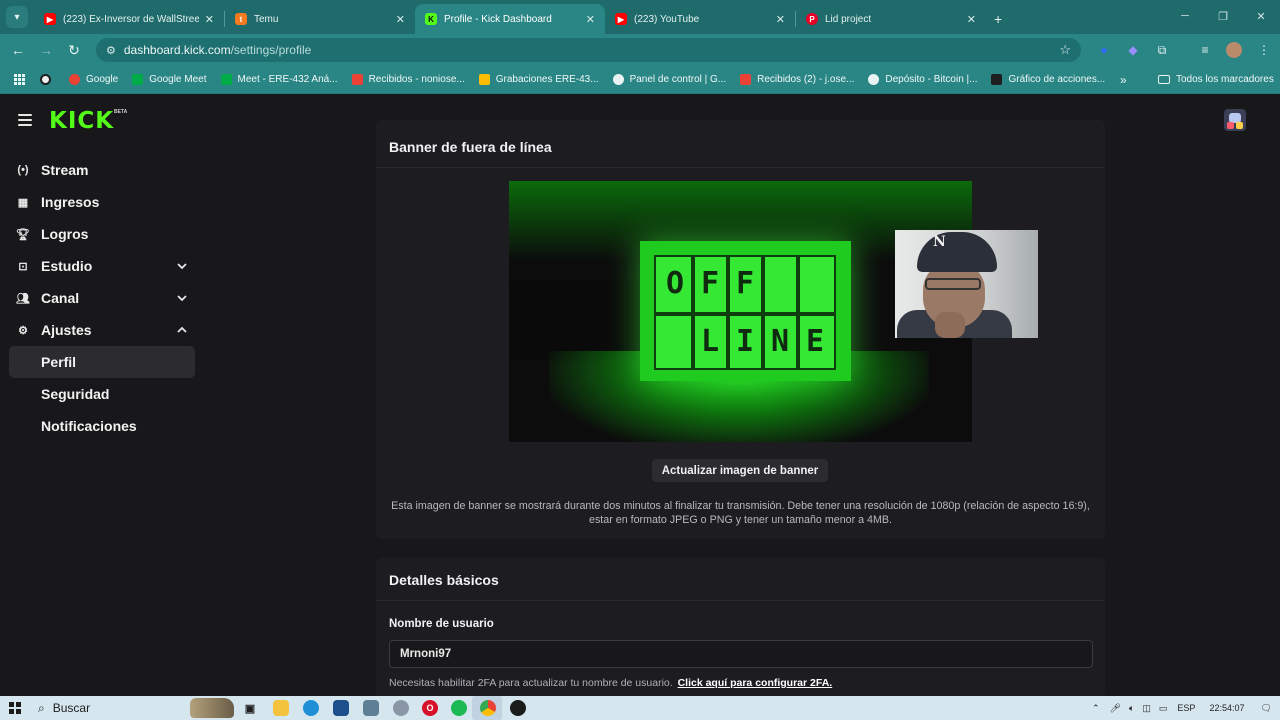  I want to click on puzzle-icon: ⧉, so click(1162, 50).